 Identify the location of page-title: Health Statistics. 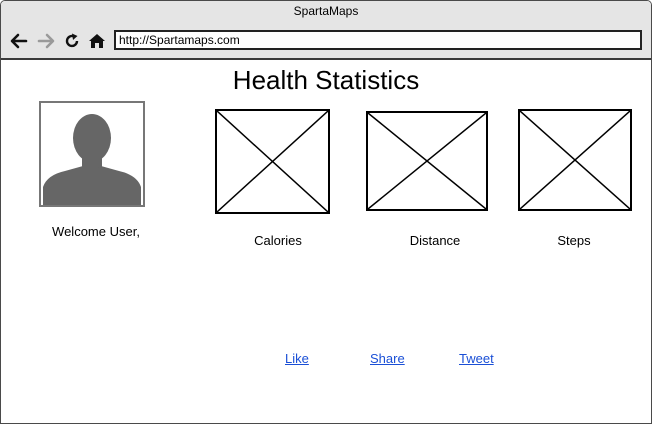
(326, 80).